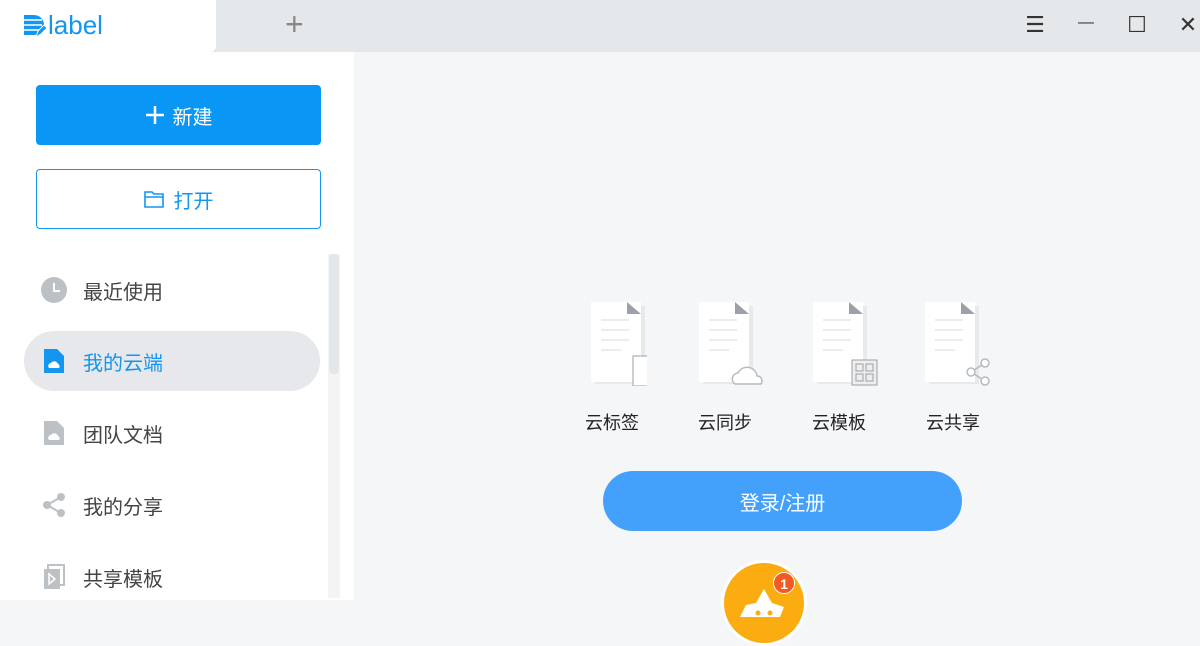 The height and width of the screenshot is (646, 1200). I want to click on new-button: 新建, so click(178, 115).